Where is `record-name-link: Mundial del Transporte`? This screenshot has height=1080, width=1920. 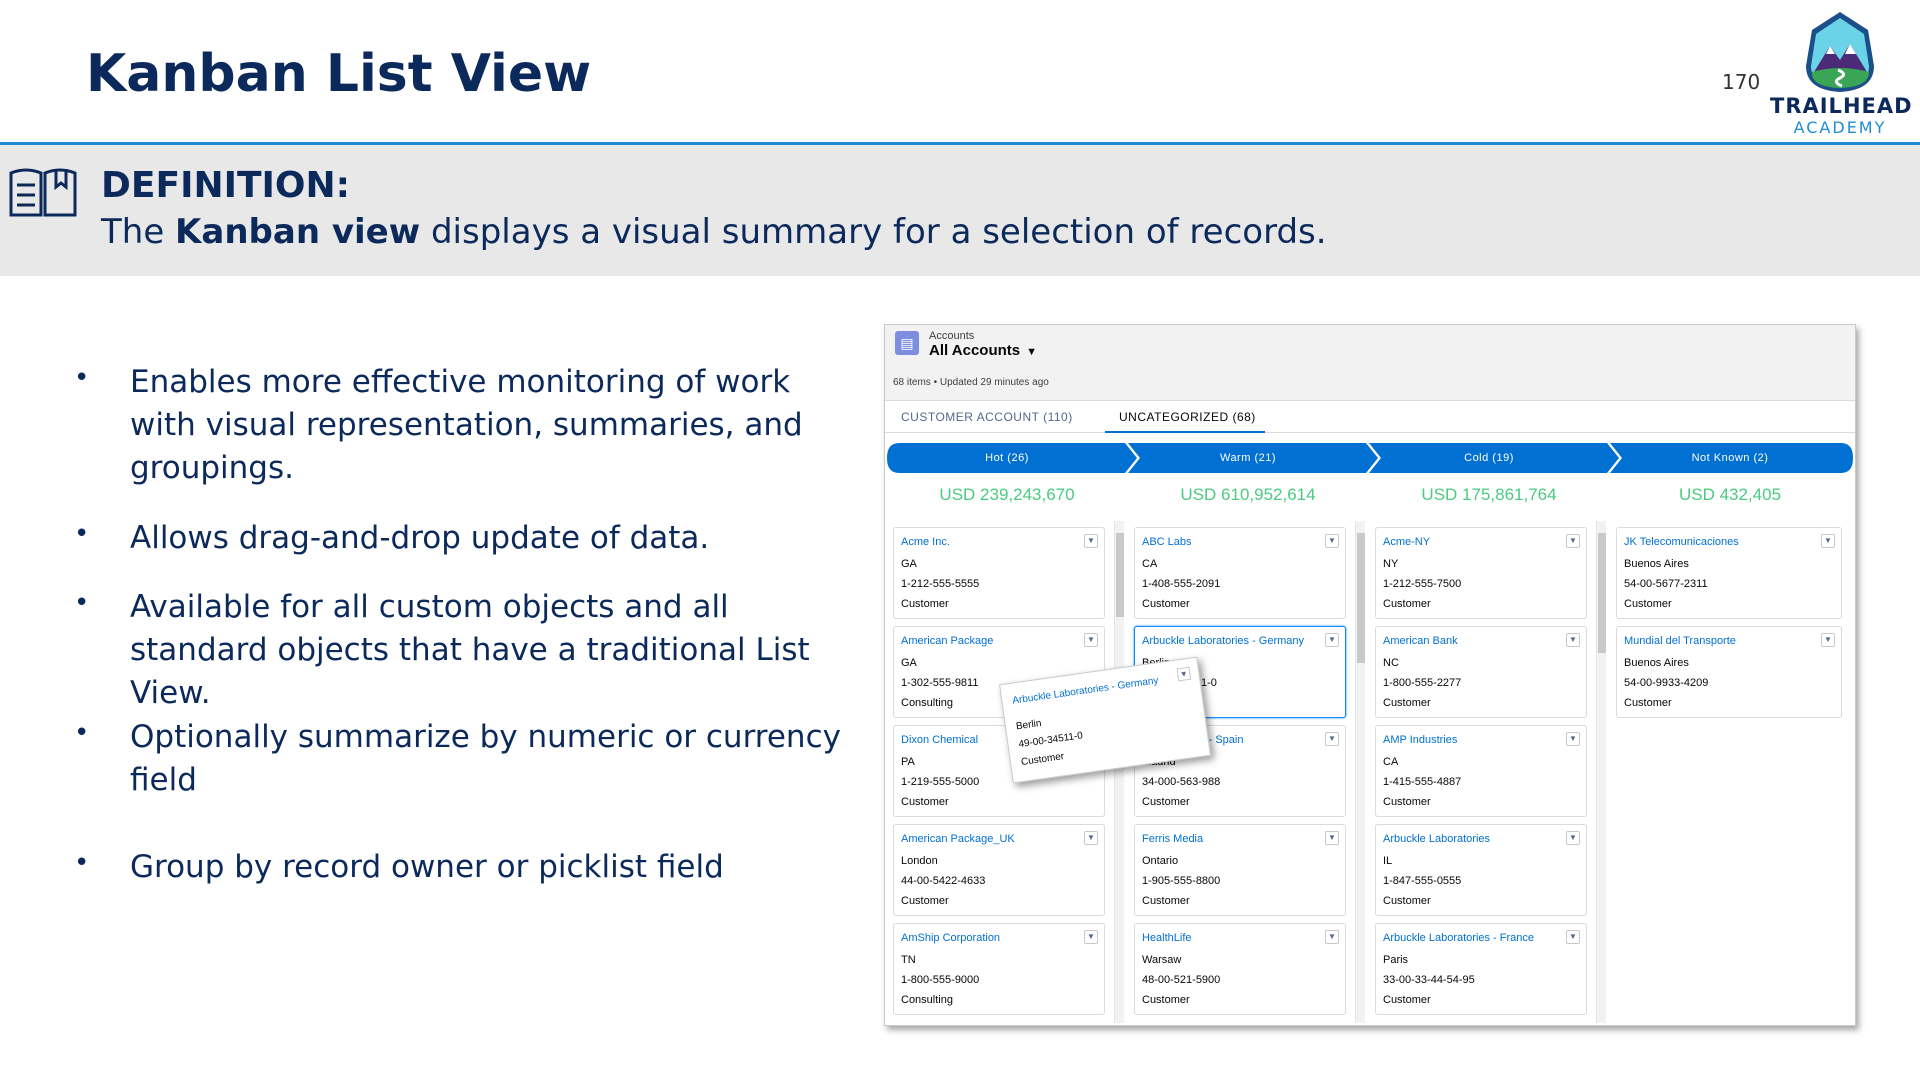 record-name-link: Mundial del Transporte is located at coordinates (1680, 641).